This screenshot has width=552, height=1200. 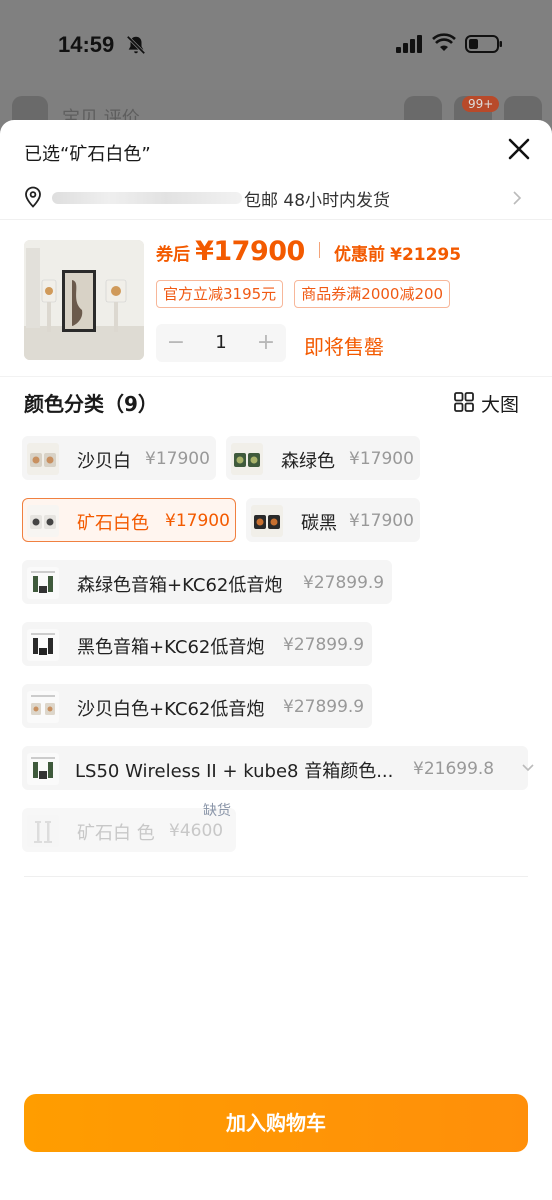 I want to click on speaker-white-set-thumbnail, so click(x=43, y=707).